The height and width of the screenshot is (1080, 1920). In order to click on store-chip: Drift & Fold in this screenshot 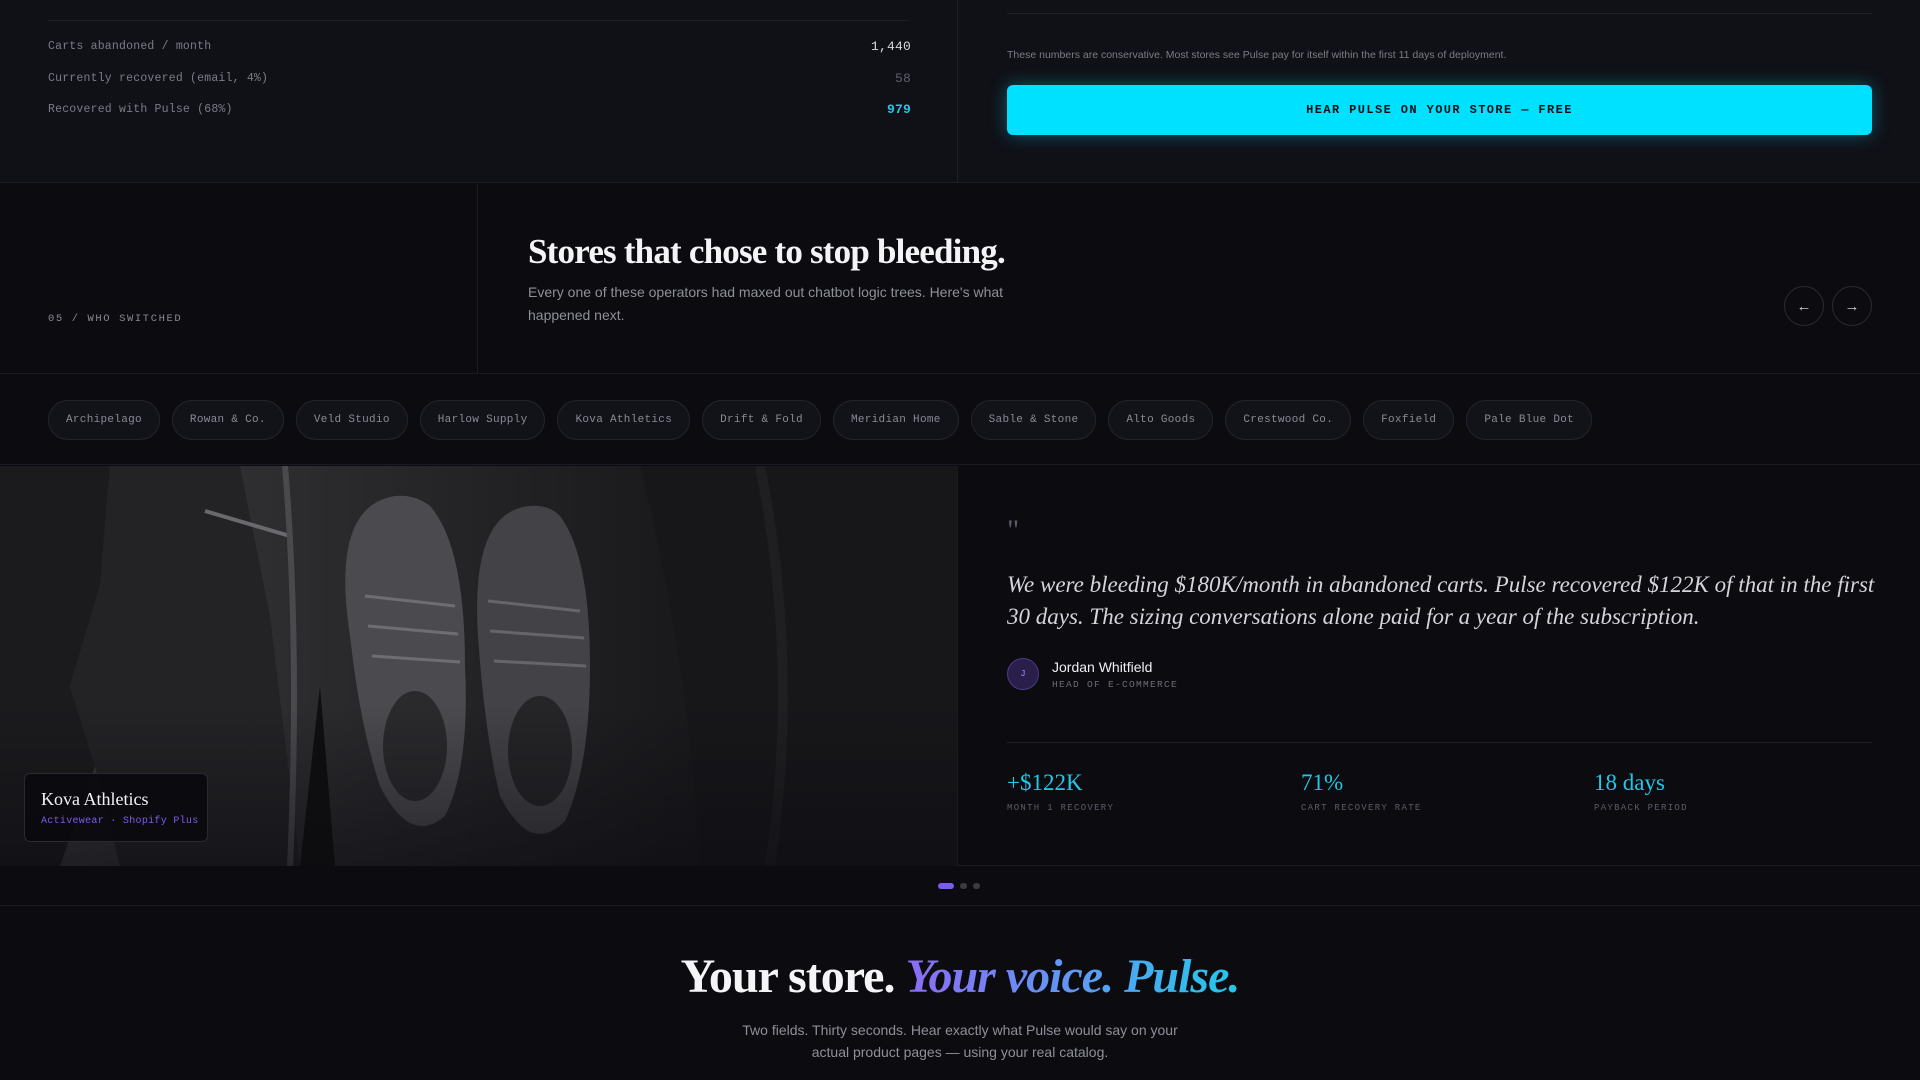, I will do `click(761, 420)`.